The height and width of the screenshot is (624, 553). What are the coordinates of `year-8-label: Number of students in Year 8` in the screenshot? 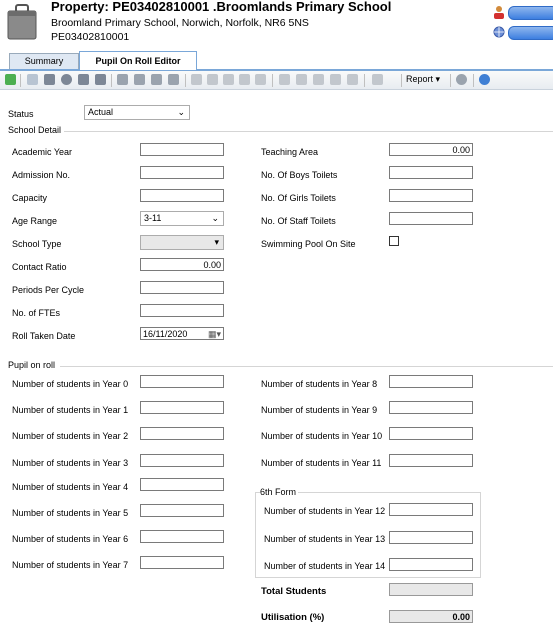 It's located at (319, 384).